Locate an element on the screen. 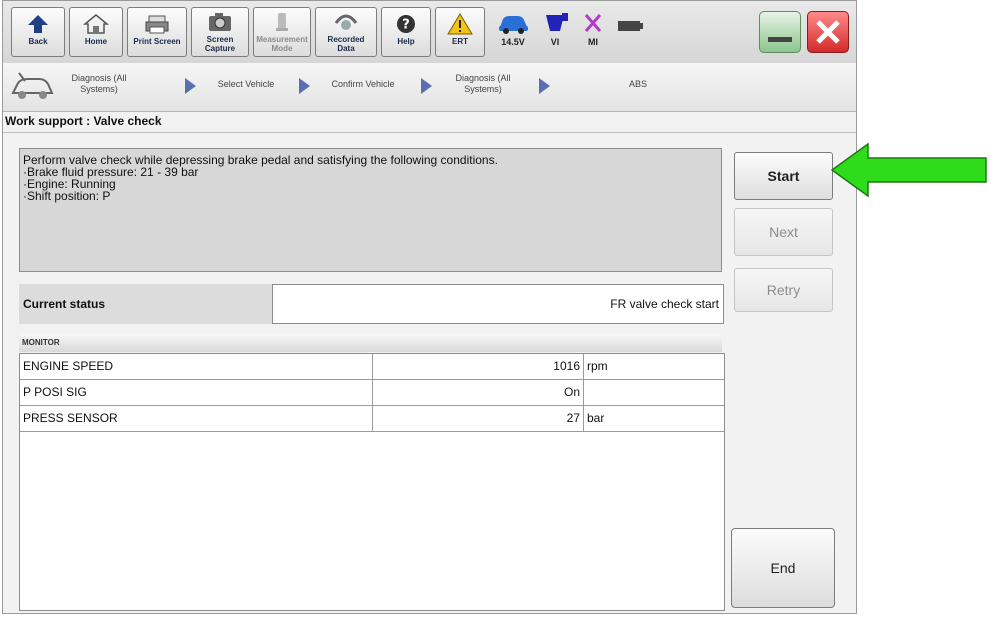 Image resolution: width=990 pixels, height=618 pixels. monitor-item-value: On is located at coordinates (478, 392).